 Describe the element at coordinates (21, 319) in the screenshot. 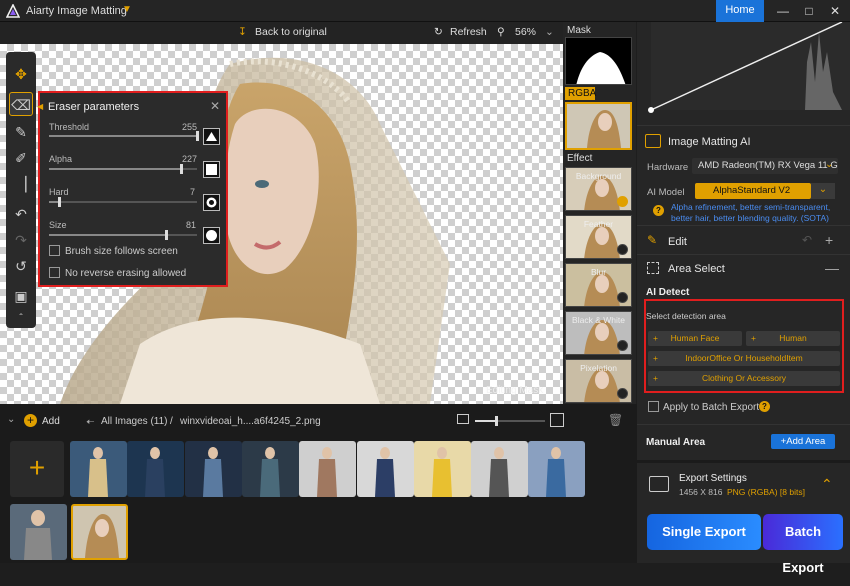

I see `collapse-up-icon: ˆ` at that location.